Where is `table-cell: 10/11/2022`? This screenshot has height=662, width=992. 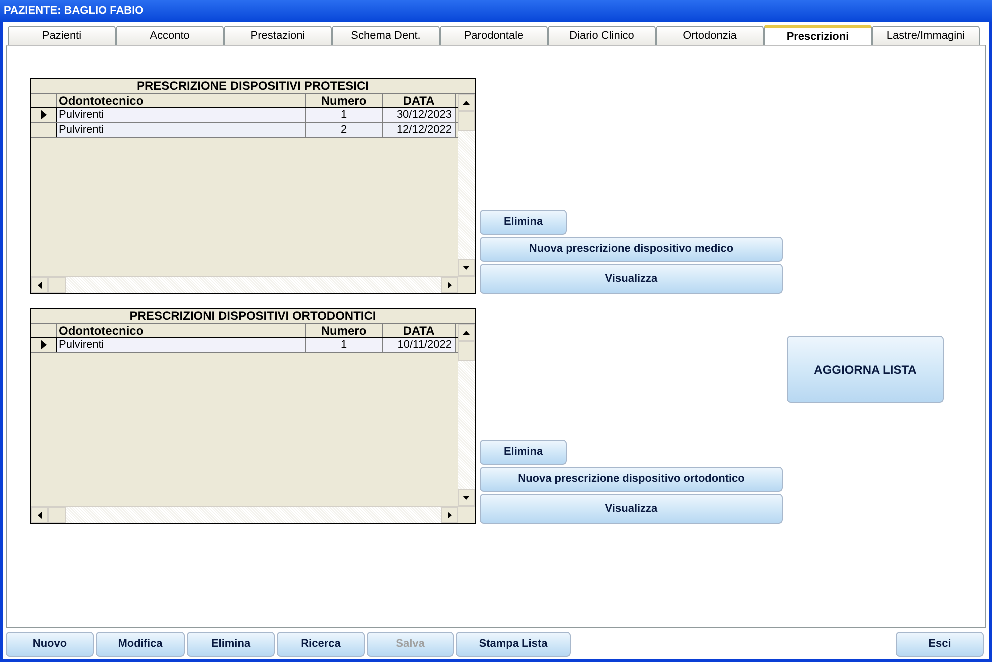 table-cell: 10/11/2022 is located at coordinates (419, 345).